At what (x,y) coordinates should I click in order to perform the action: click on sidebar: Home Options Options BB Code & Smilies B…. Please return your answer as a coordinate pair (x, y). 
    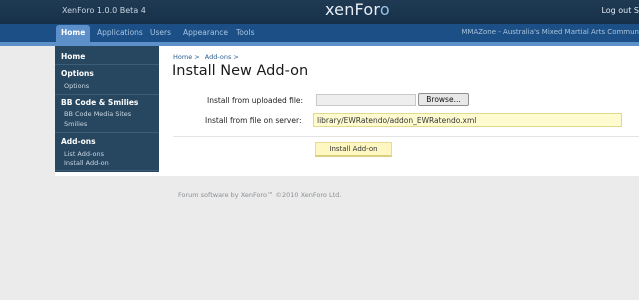
    Looking at the image, I should click on (107, 109).